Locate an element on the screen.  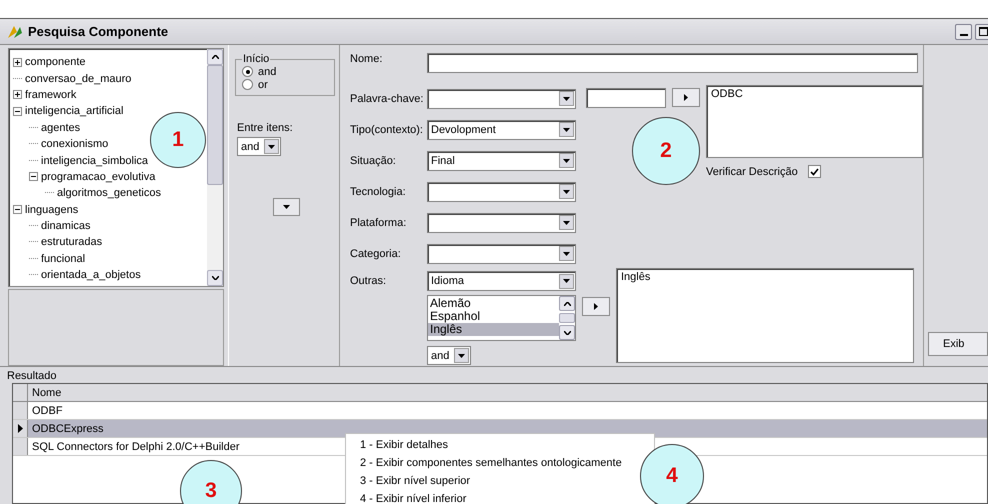
name-field is located at coordinates (672, 63).